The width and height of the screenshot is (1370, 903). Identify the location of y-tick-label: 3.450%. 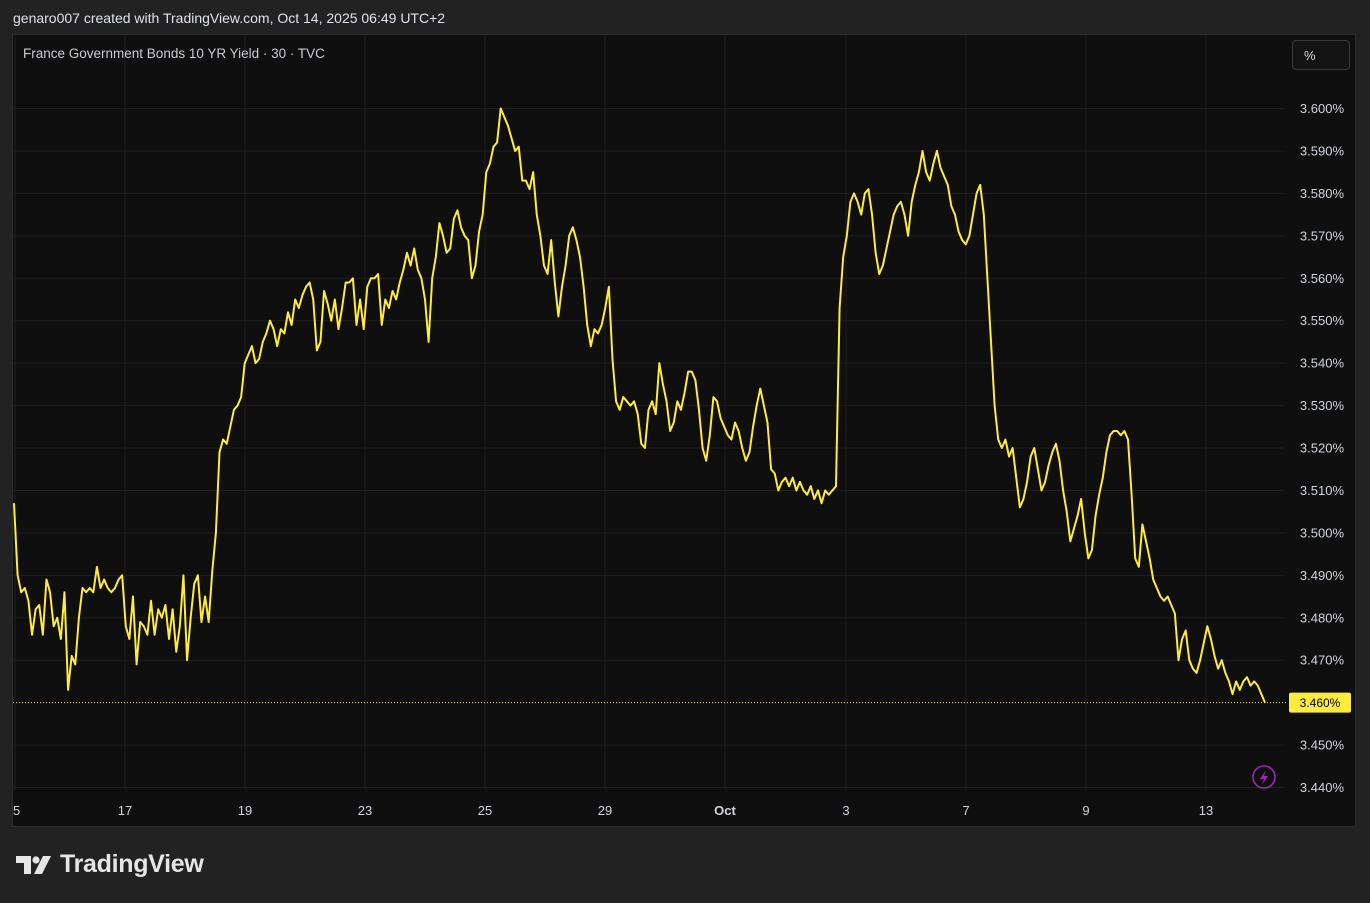
(1322, 745).